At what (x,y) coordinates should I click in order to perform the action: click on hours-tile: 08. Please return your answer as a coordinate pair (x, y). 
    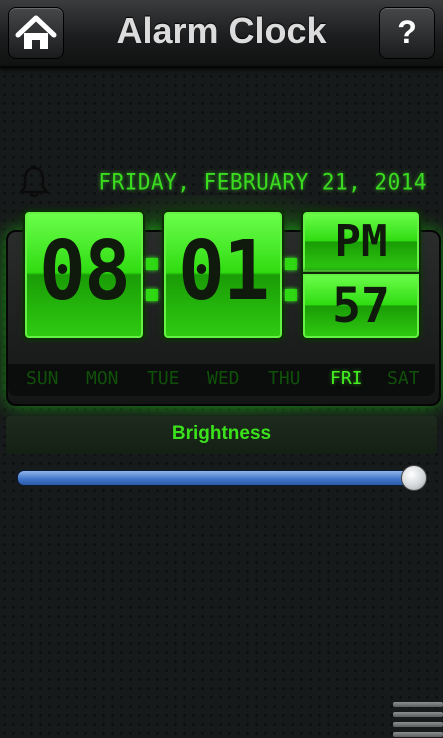
    Looking at the image, I should click on (84, 275).